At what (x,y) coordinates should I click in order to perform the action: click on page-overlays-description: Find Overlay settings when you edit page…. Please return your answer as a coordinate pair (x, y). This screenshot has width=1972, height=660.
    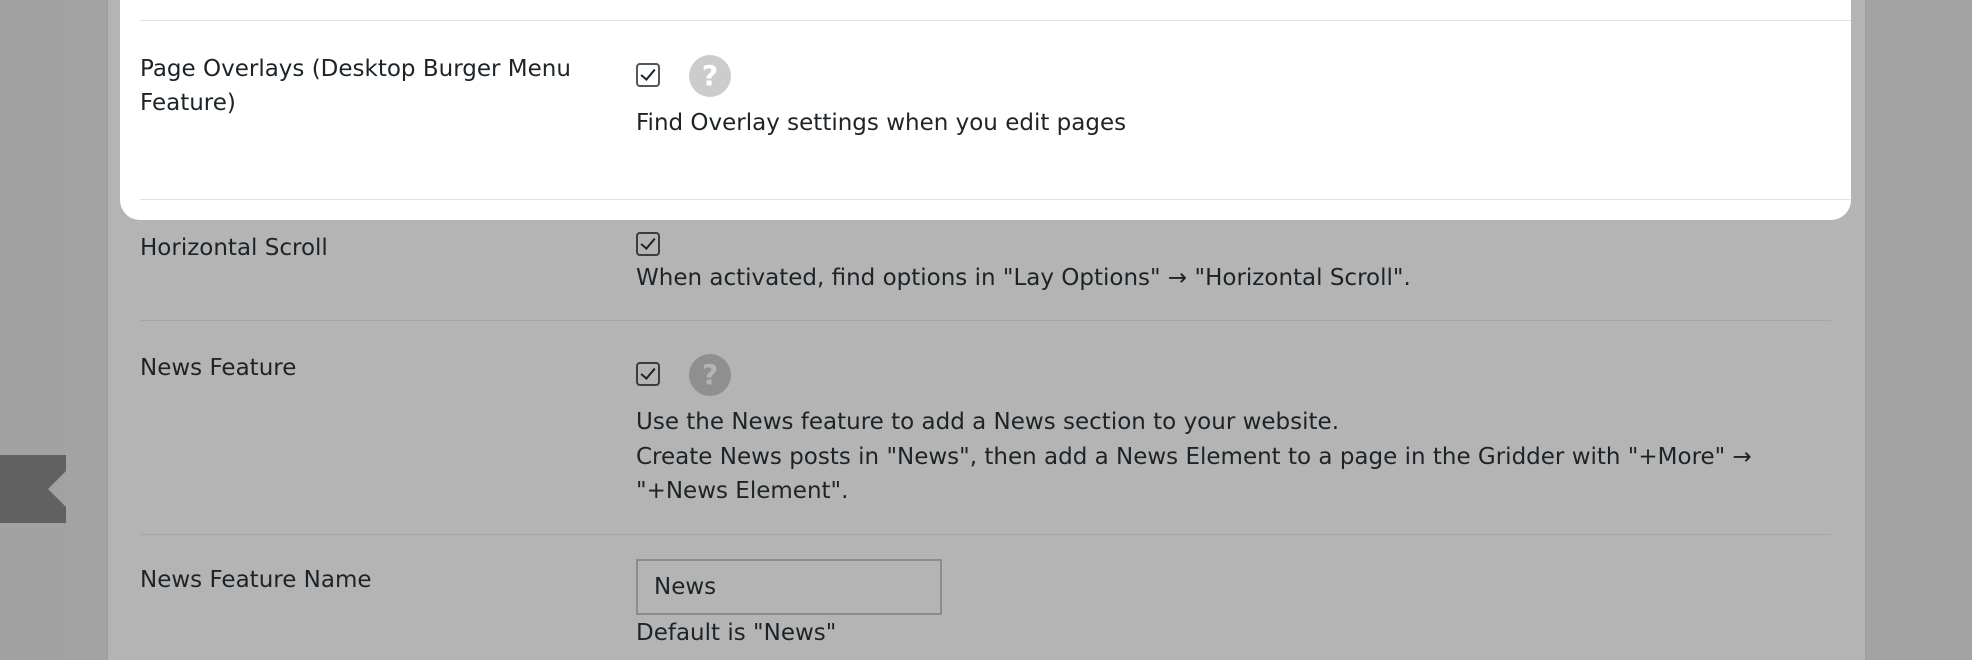
    Looking at the image, I should click on (881, 123).